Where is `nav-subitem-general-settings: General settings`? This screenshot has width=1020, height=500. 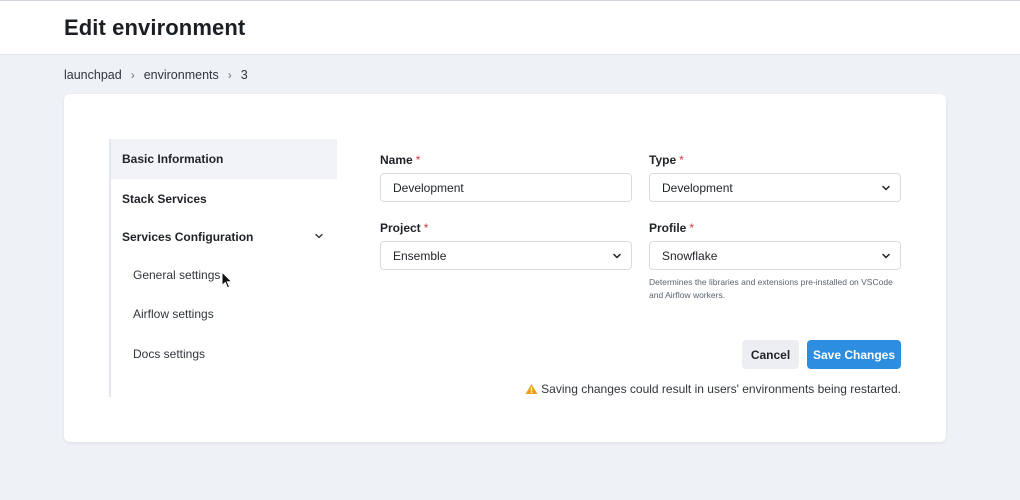
nav-subitem-general-settings: General settings is located at coordinates (176, 275).